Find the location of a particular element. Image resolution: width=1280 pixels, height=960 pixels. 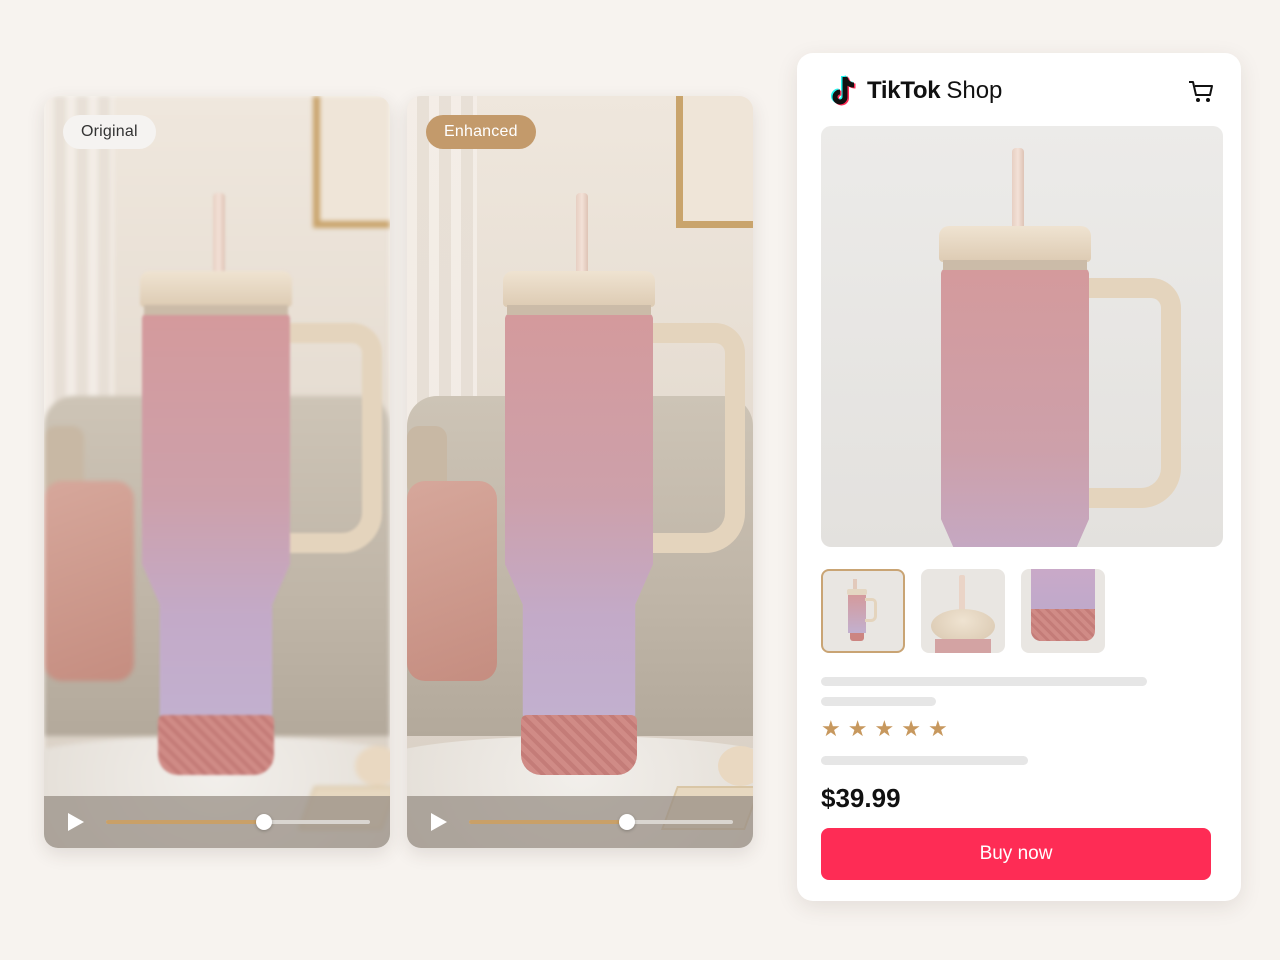

brand-name: TikTok is located at coordinates (904, 90).